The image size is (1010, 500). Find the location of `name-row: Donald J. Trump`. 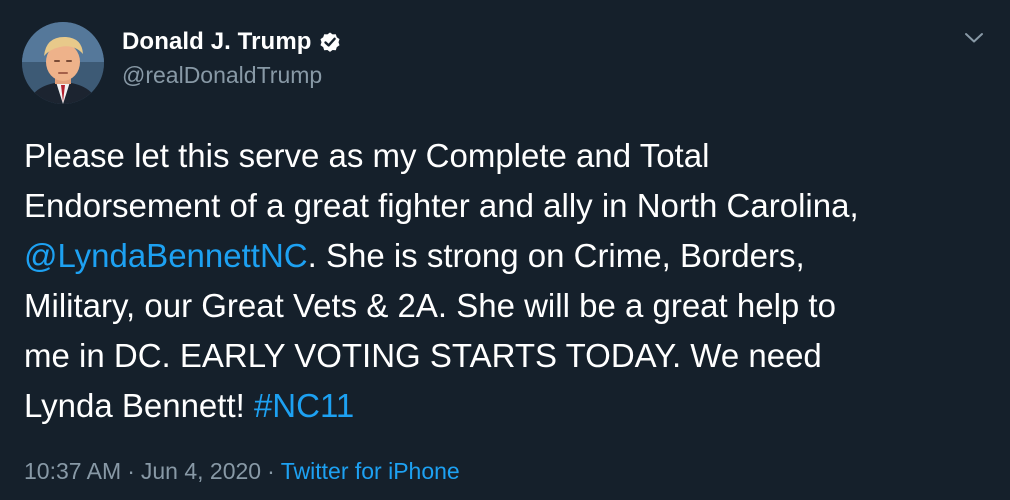

name-row: Donald J. Trump is located at coordinates (232, 42).